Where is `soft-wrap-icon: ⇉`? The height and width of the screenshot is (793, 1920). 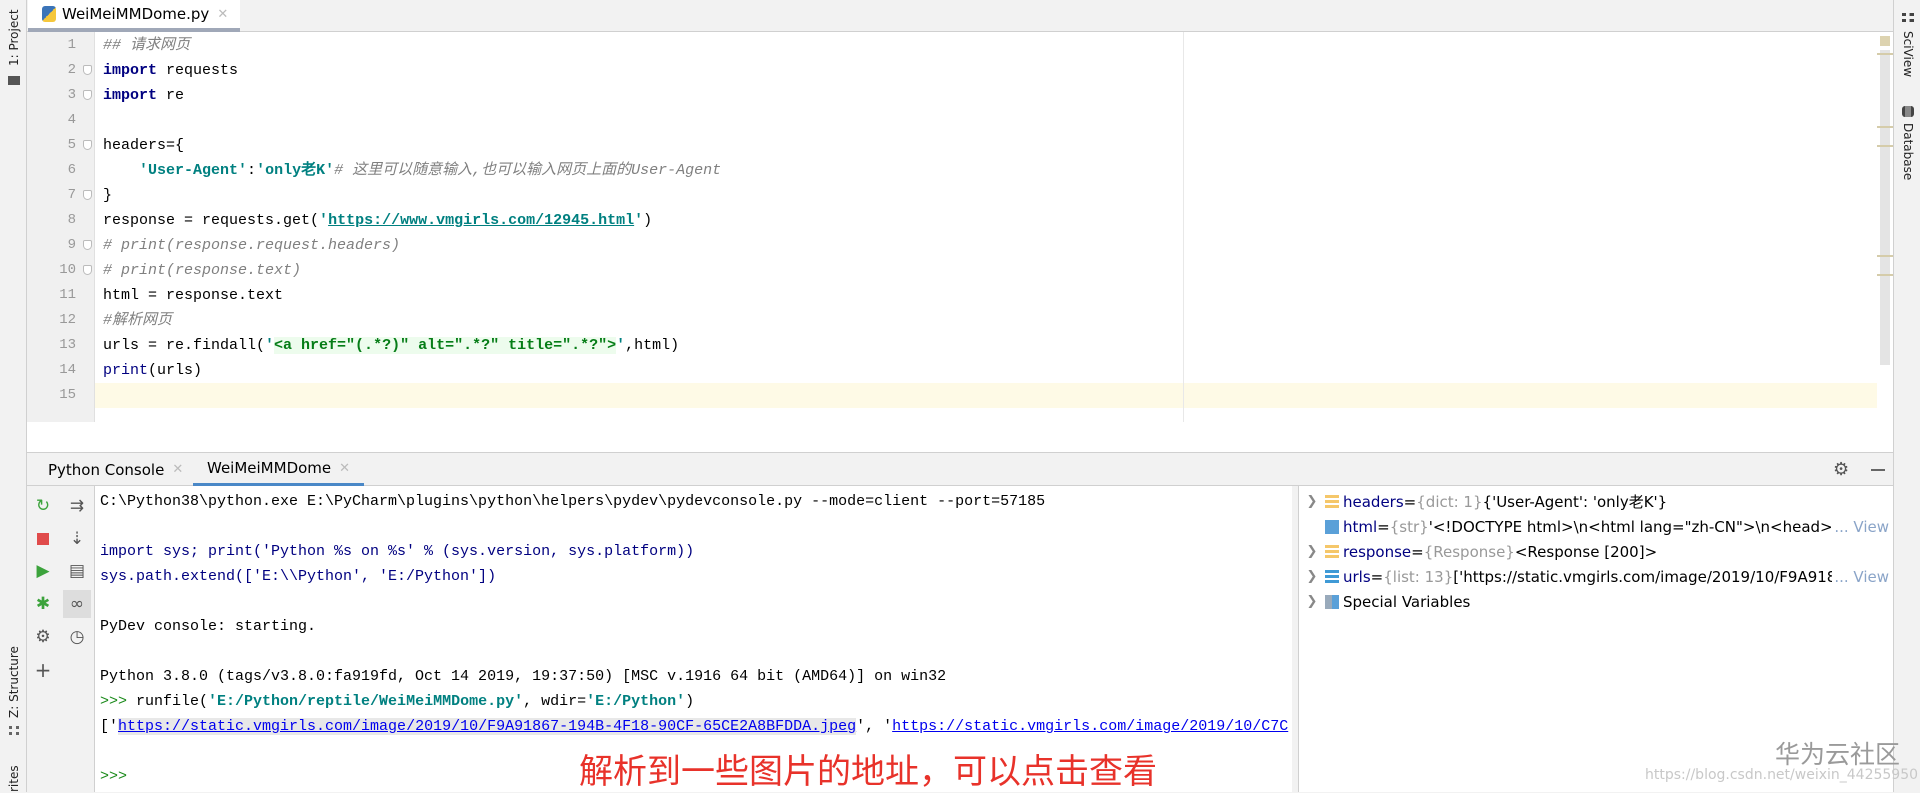 soft-wrap-icon: ⇉ is located at coordinates (77, 506).